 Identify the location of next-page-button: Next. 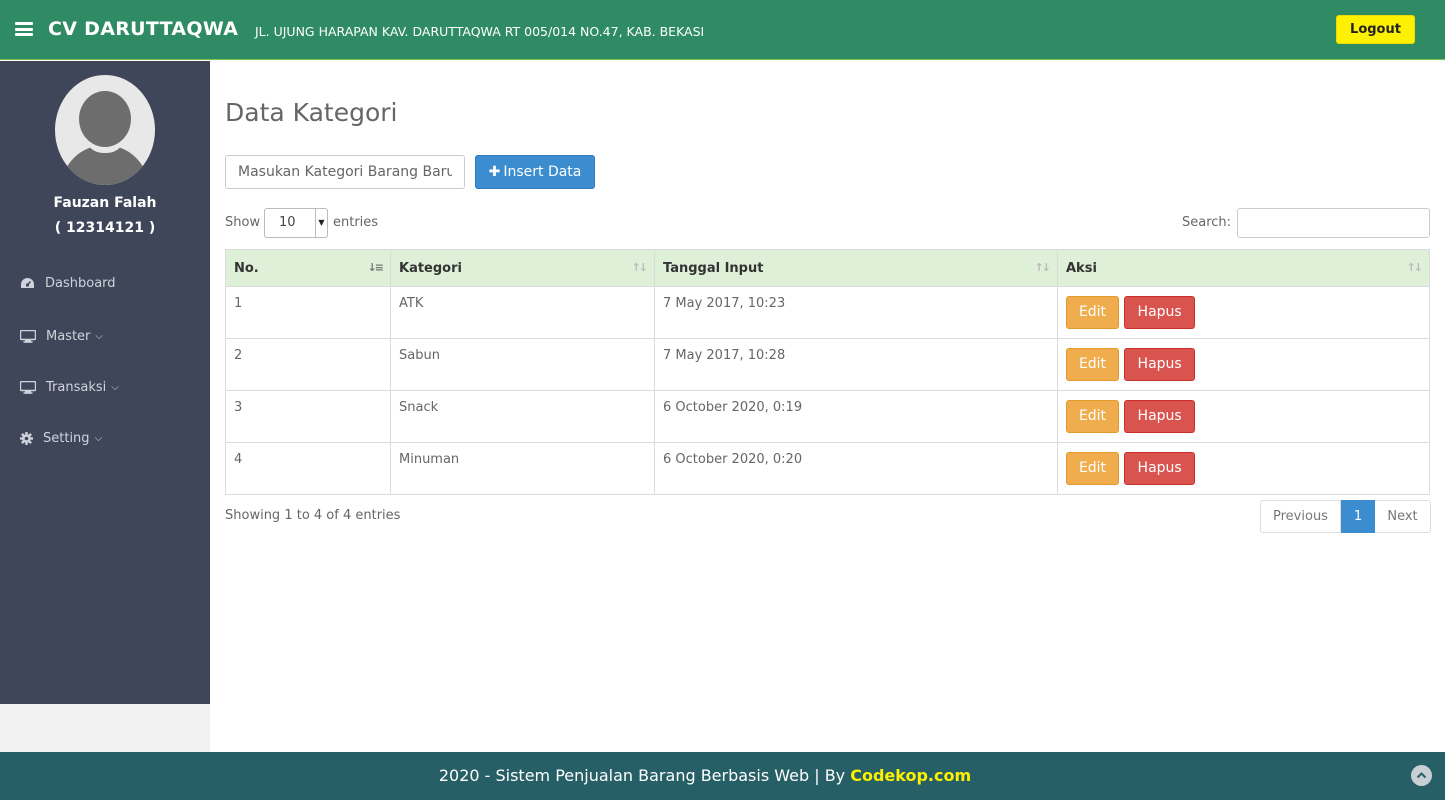
(1403, 516).